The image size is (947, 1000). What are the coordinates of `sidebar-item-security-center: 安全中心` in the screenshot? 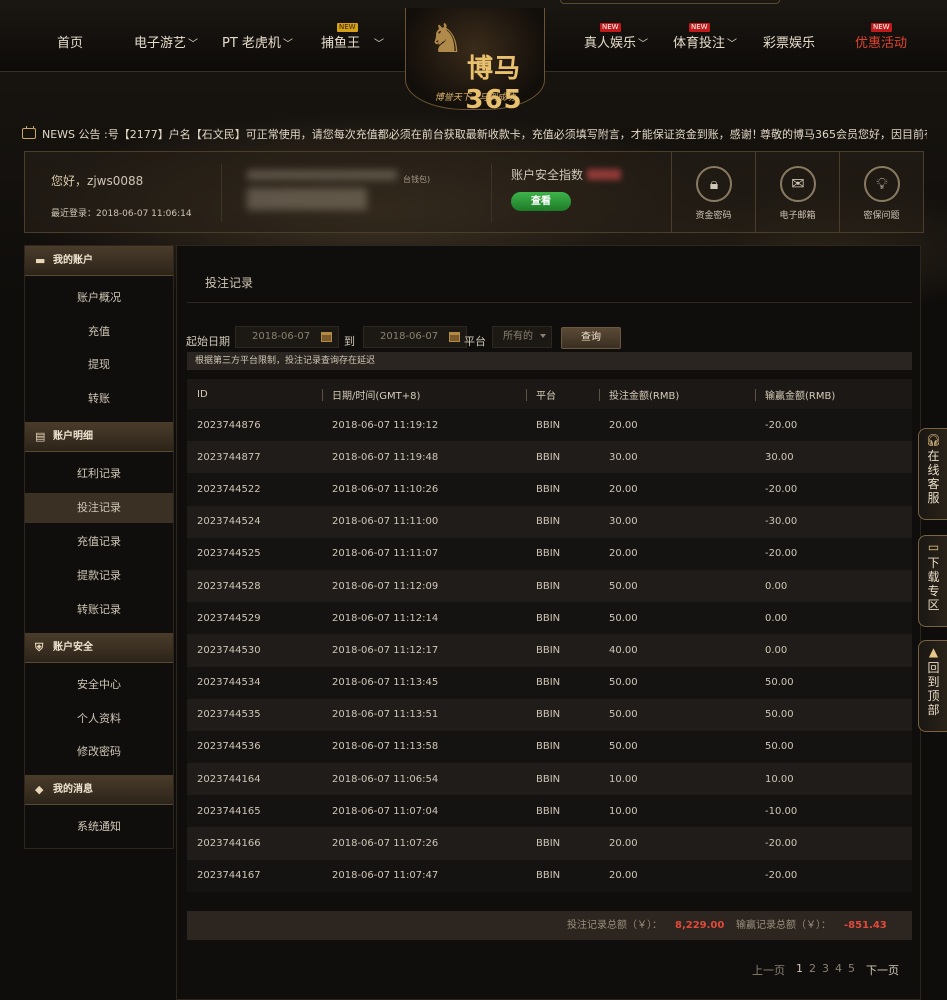 It's located at (99, 685).